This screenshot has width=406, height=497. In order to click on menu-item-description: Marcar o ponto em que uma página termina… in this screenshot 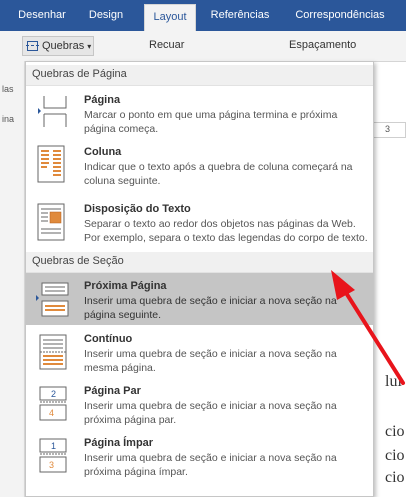, I will do `click(211, 122)`.